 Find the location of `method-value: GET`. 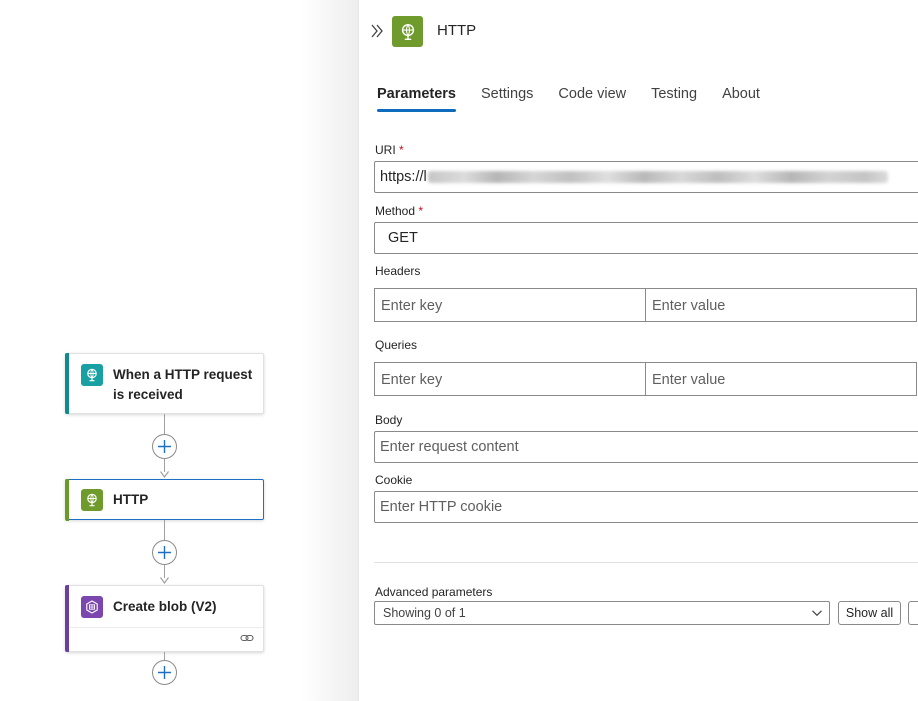

method-value: GET is located at coordinates (403, 238).